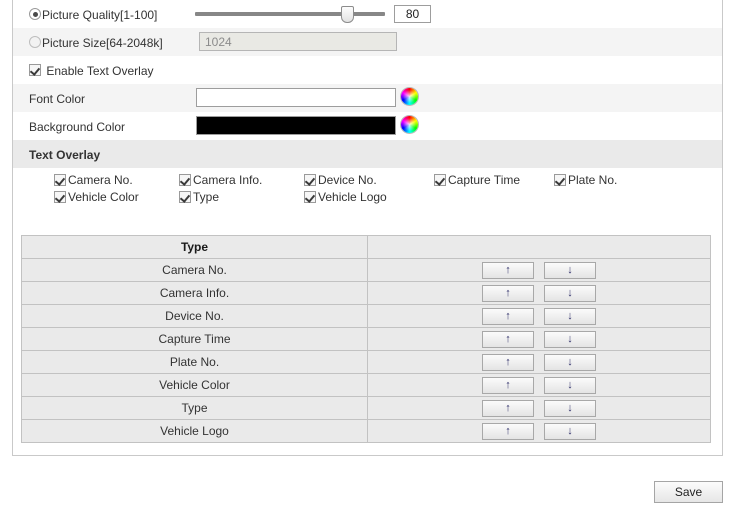  Describe the element at coordinates (228, 180) in the screenshot. I see `overlay-checkbox-label: Camera Info.` at that location.